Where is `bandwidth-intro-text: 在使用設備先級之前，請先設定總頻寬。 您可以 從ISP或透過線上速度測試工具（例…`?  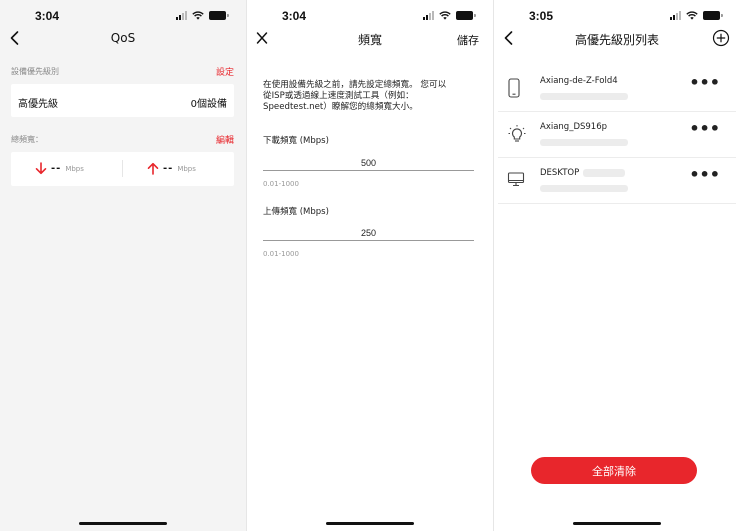
bandwidth-intro-text: 在使用設備先級之前，請先設定總頻寬。 您可以 從ISP或透過線上速度測試工具（例… is located at coordinates (370, 96).